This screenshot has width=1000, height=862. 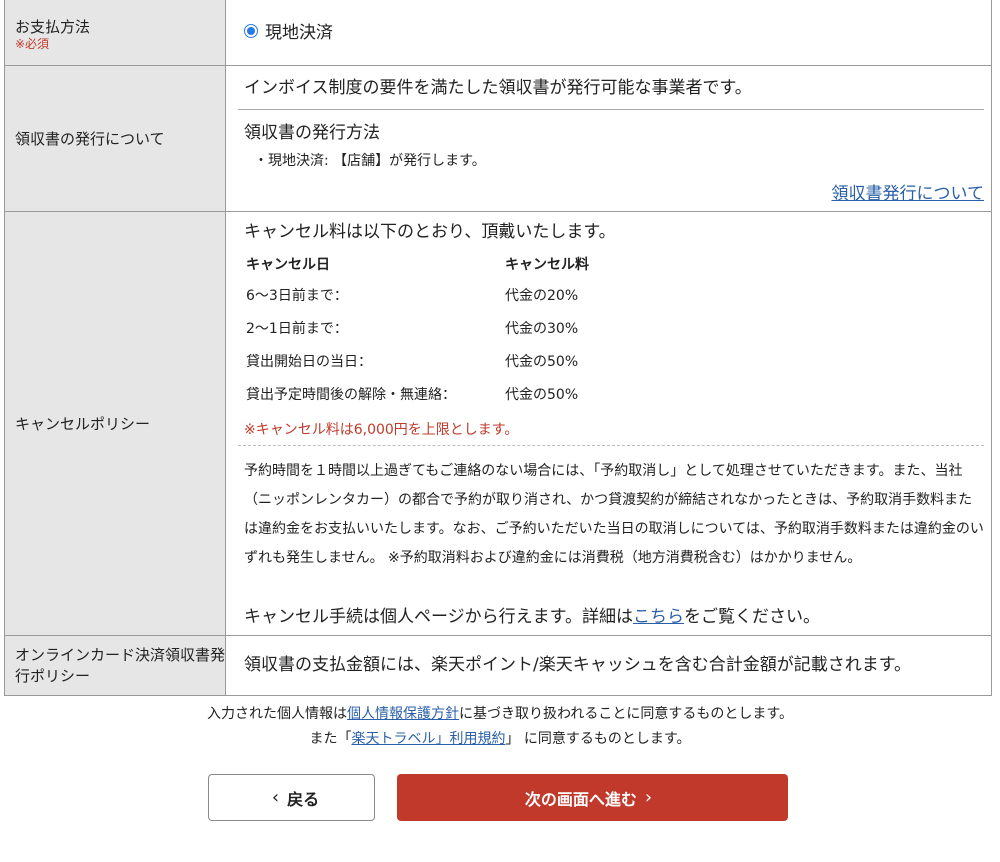 I want to click on payment-header: お支払方法 ※必須, so click(x=115, y=32).